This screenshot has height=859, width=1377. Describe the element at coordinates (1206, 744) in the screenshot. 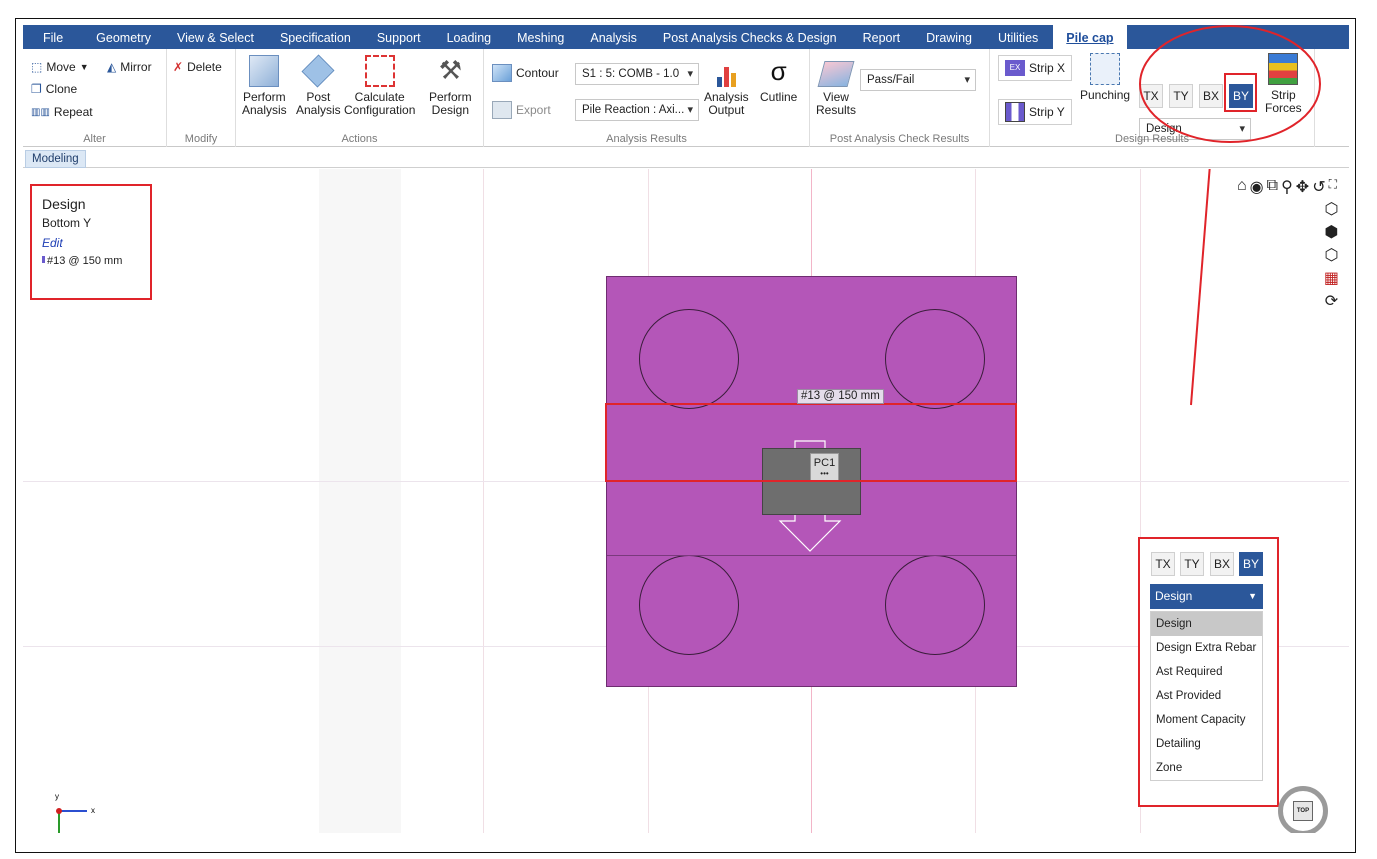

I see `option-detailing: Detailing` at that location.